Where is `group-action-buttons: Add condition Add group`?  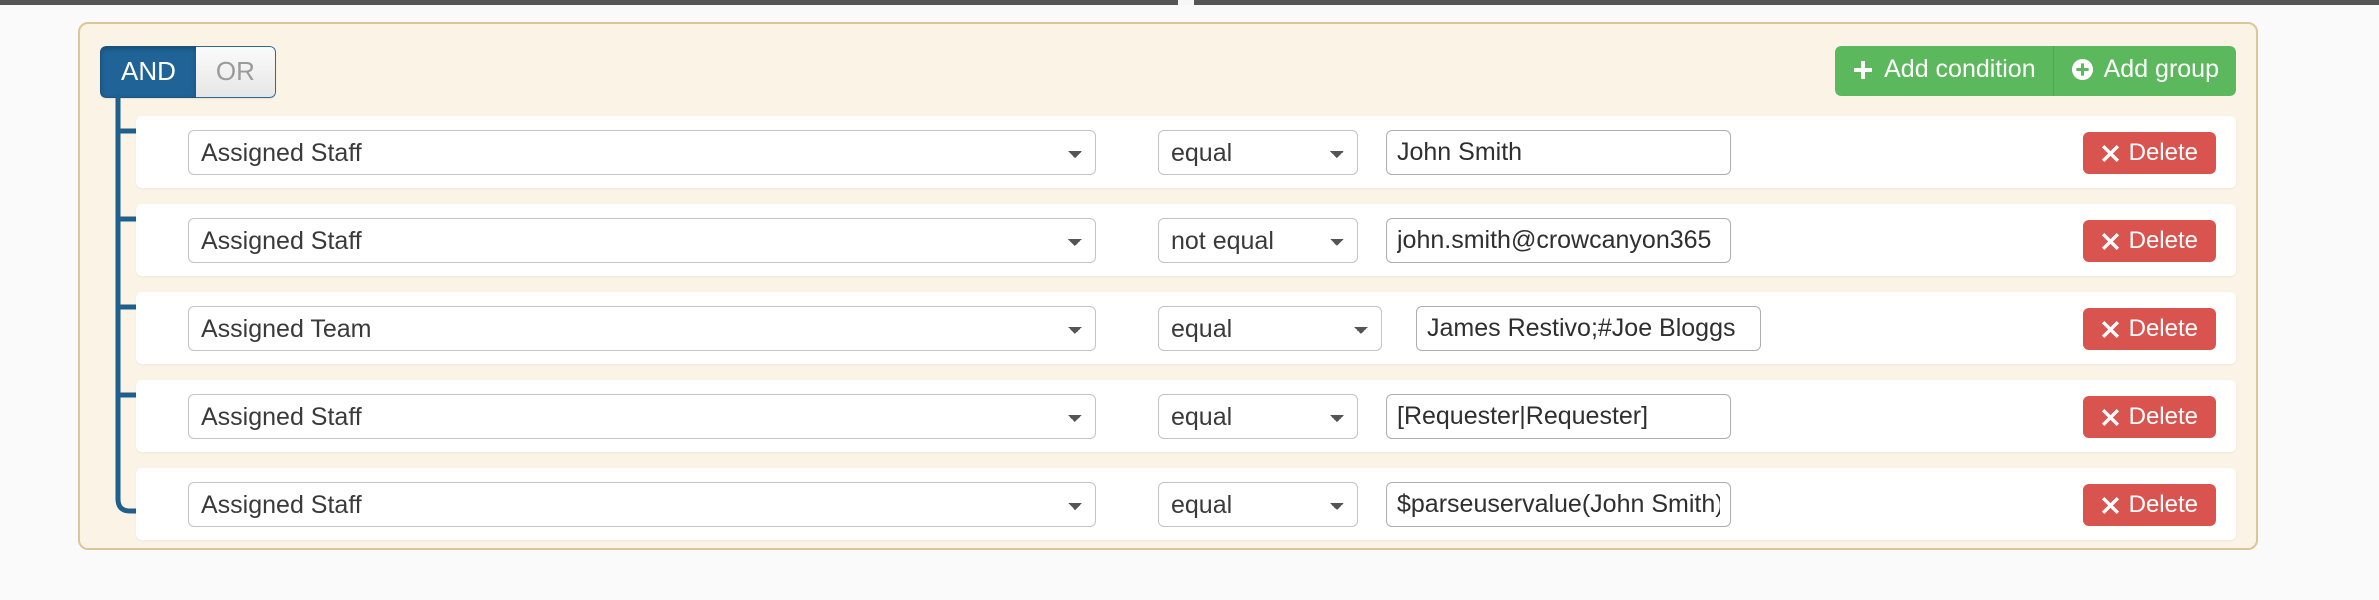 group-action-buttons: Add condition Add group is located at coordinates (2035, 71).